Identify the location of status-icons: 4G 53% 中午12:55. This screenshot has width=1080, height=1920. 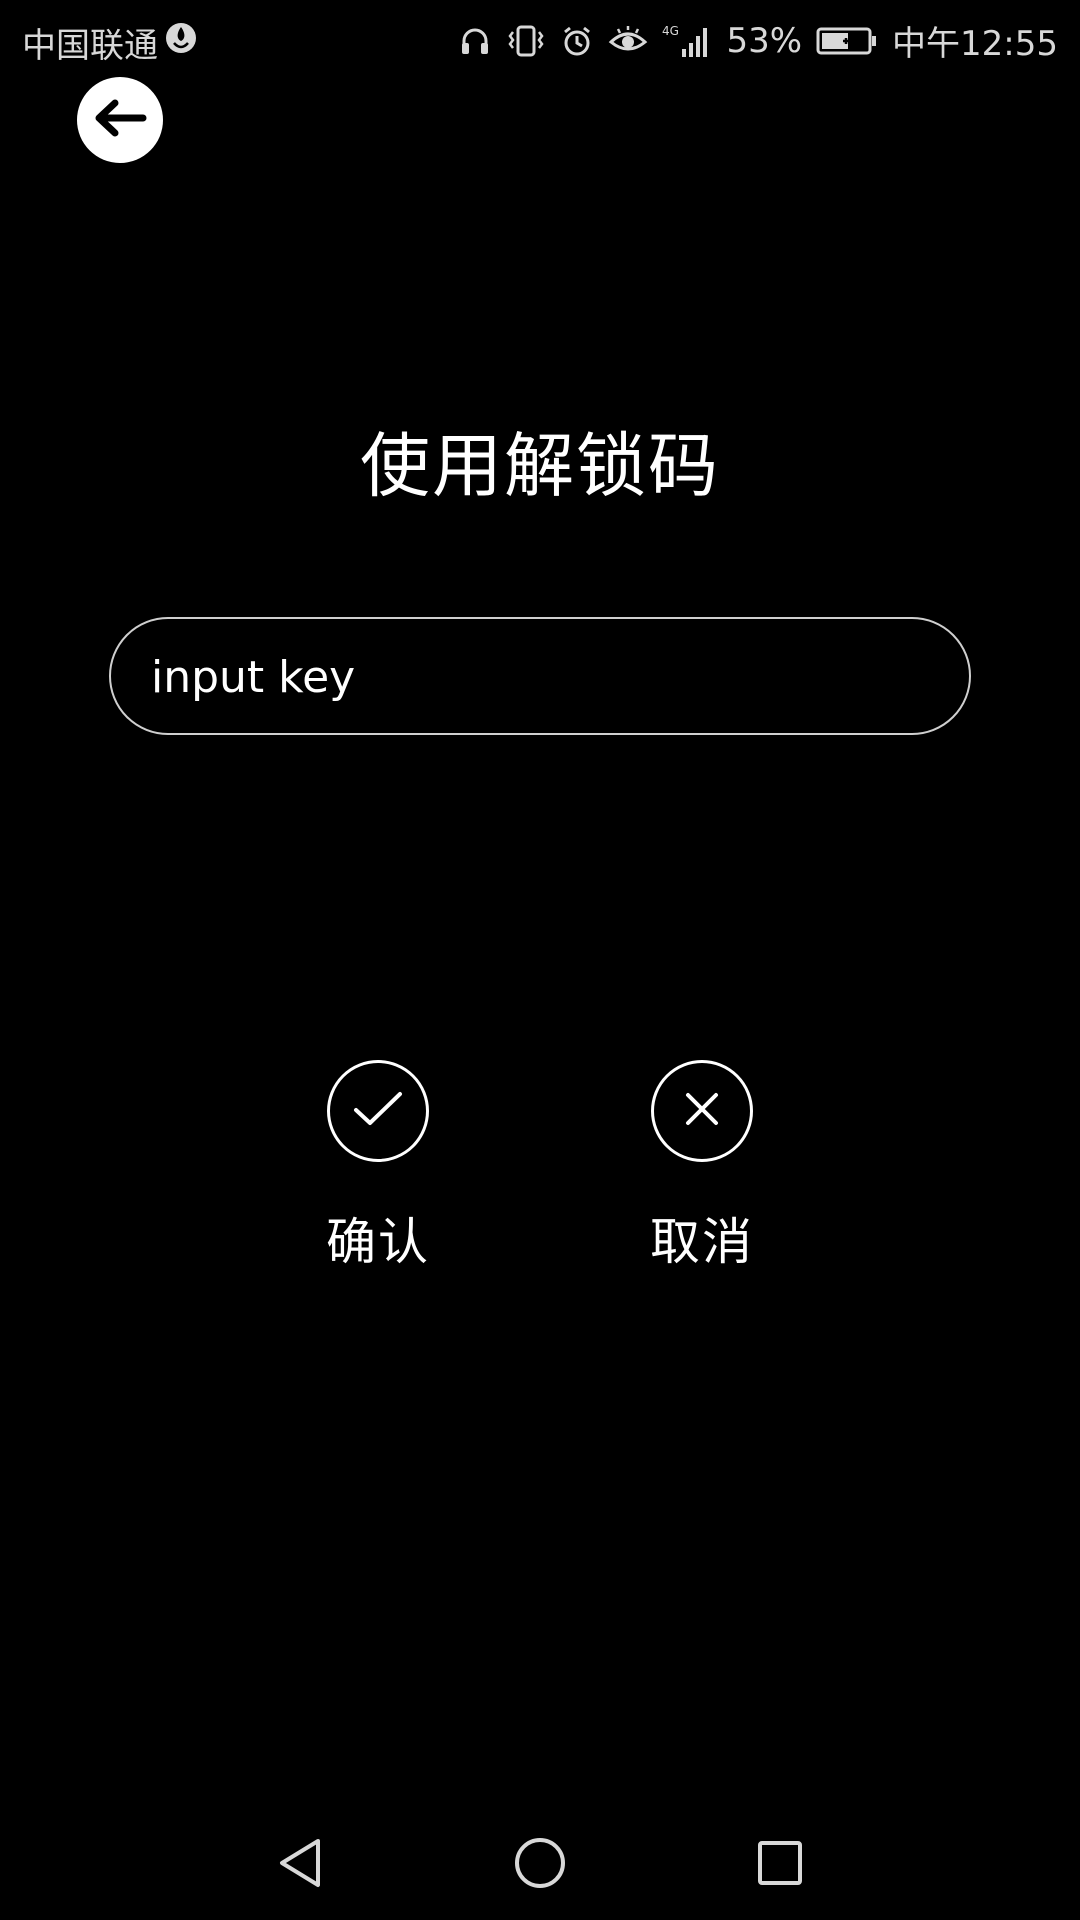
(758, 40).